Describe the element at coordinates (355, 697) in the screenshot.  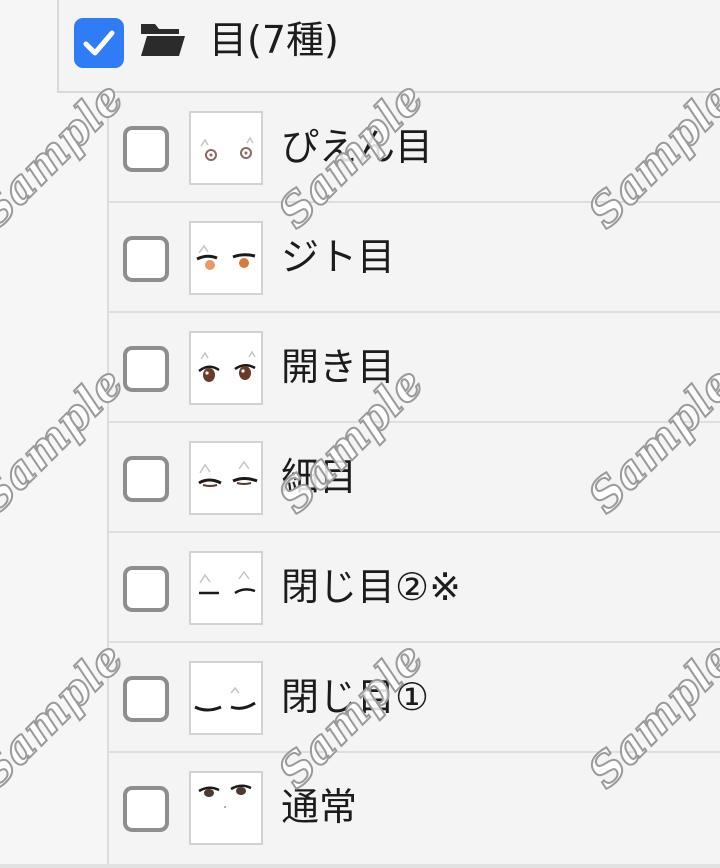
I see `layer-label: 閉じ目①` at that location.